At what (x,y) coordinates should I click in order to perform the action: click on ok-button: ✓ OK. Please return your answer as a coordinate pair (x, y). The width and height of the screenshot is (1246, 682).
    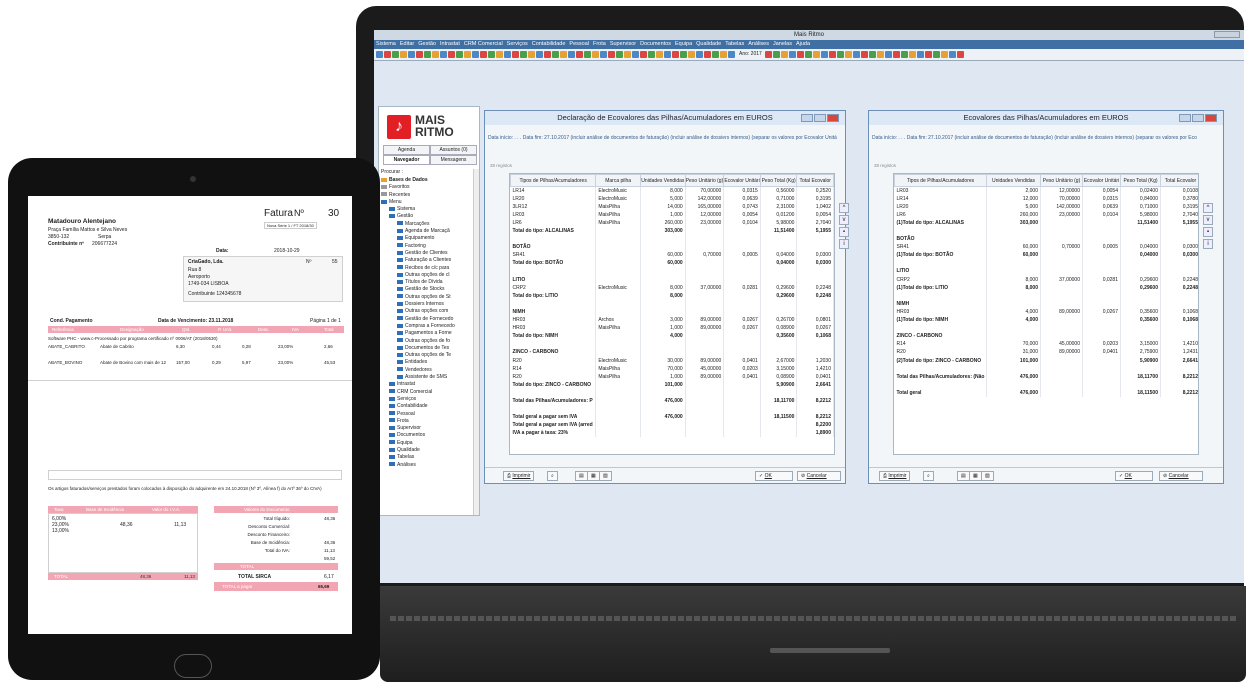
    Looking at the image, I should click on (1134, 476).